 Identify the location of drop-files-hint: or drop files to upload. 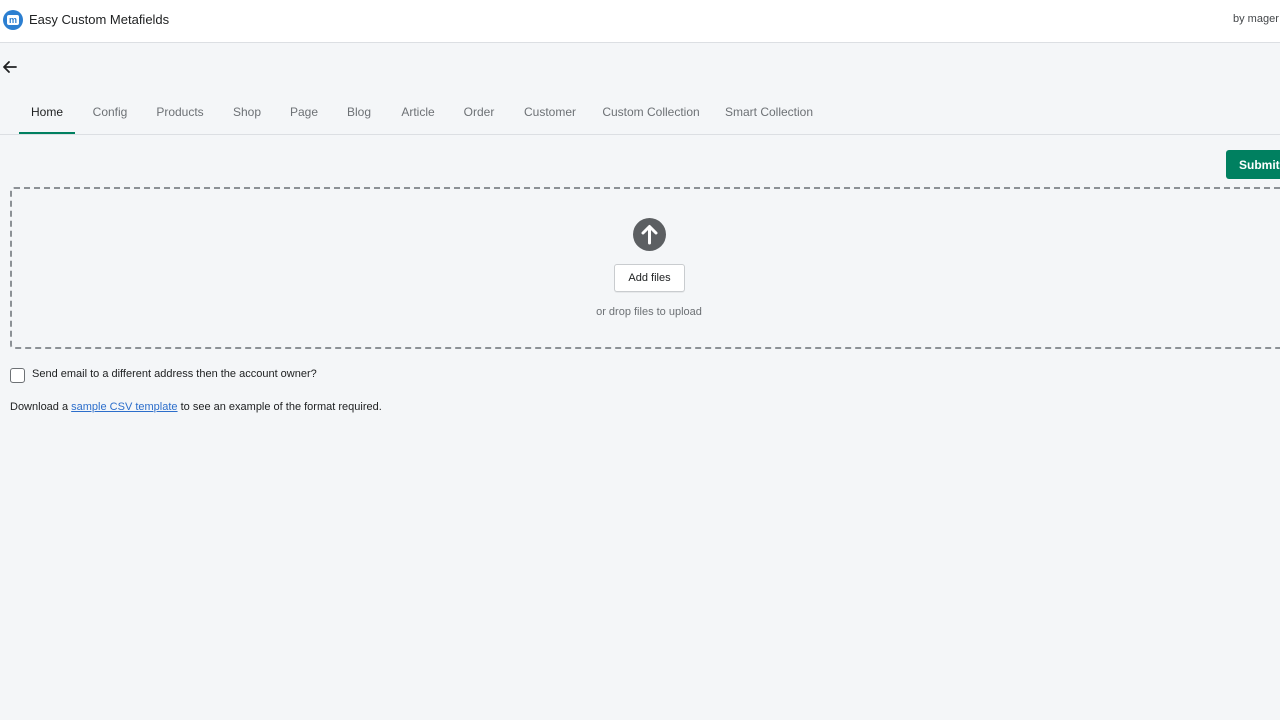
(649, 312).